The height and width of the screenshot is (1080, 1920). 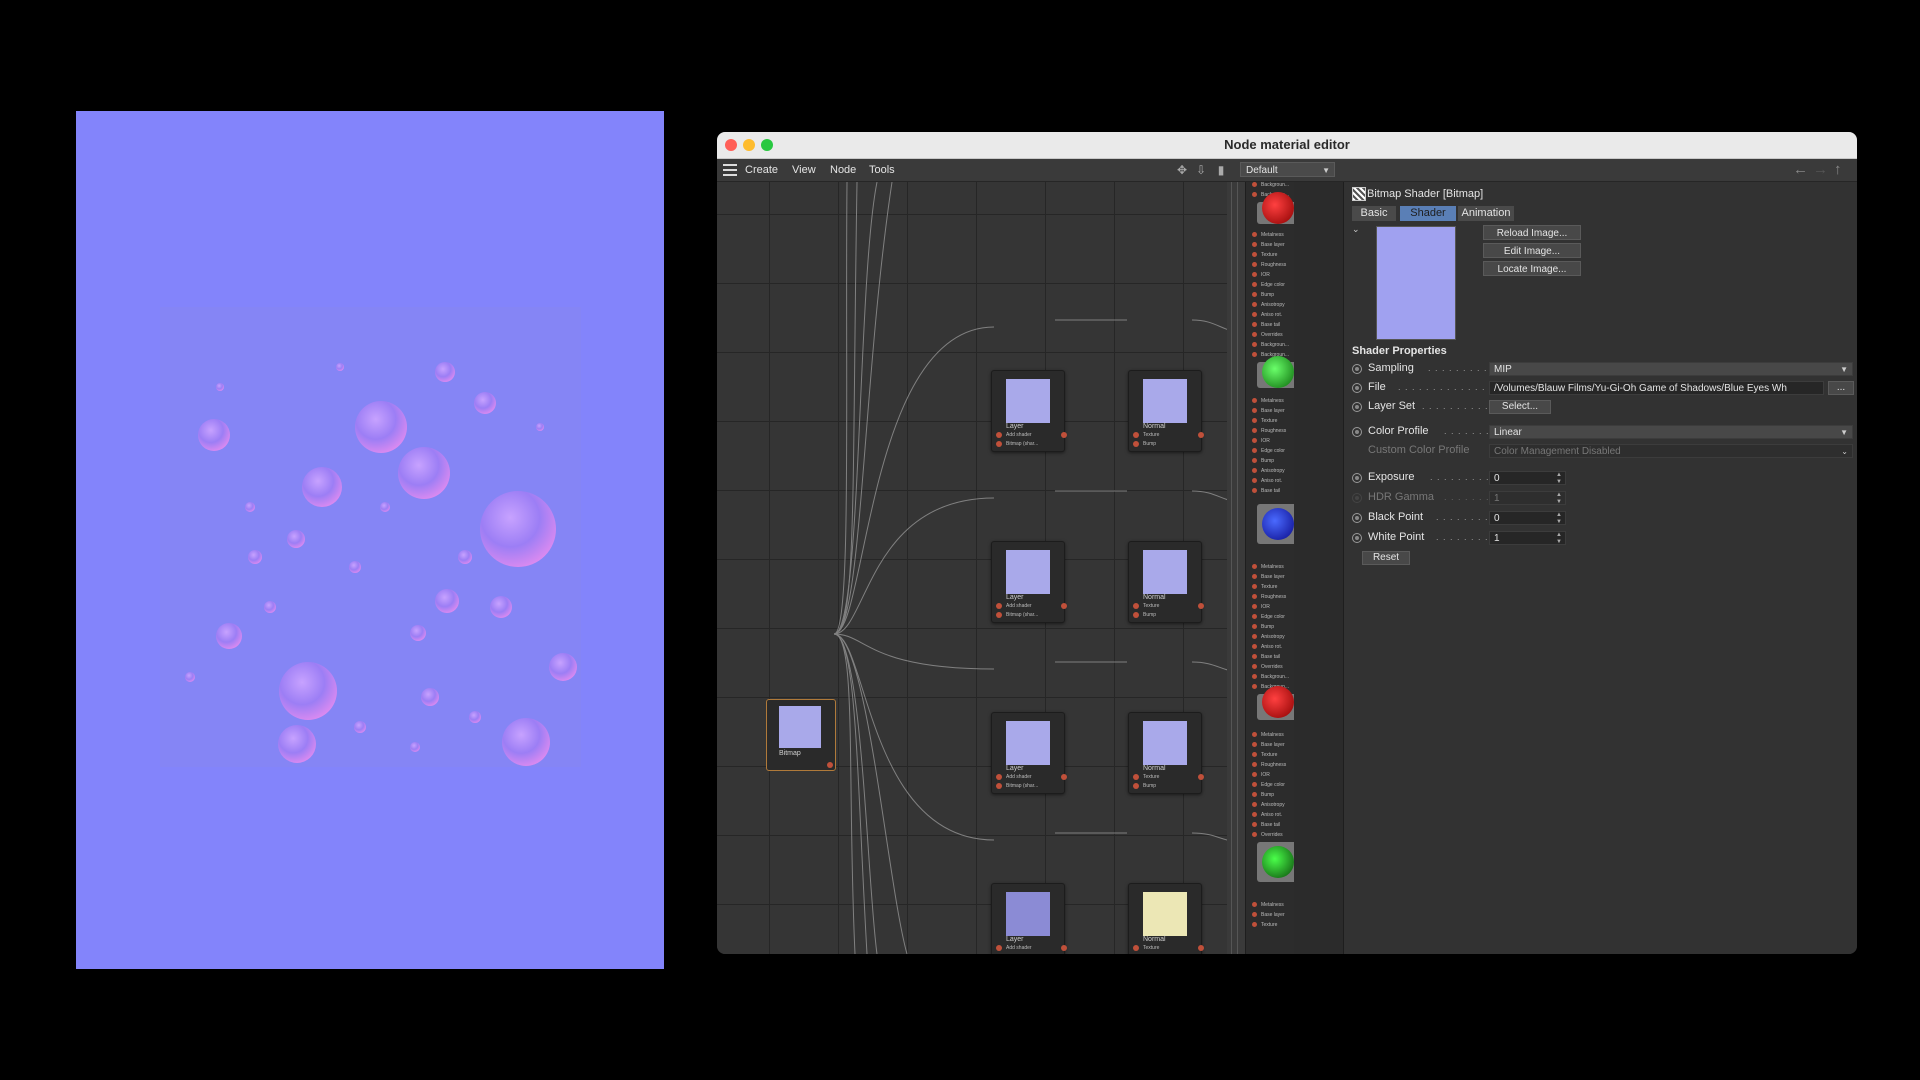 I want to click on white-point-input: 1 ▲ ▼, so click(x=1527, y=538).